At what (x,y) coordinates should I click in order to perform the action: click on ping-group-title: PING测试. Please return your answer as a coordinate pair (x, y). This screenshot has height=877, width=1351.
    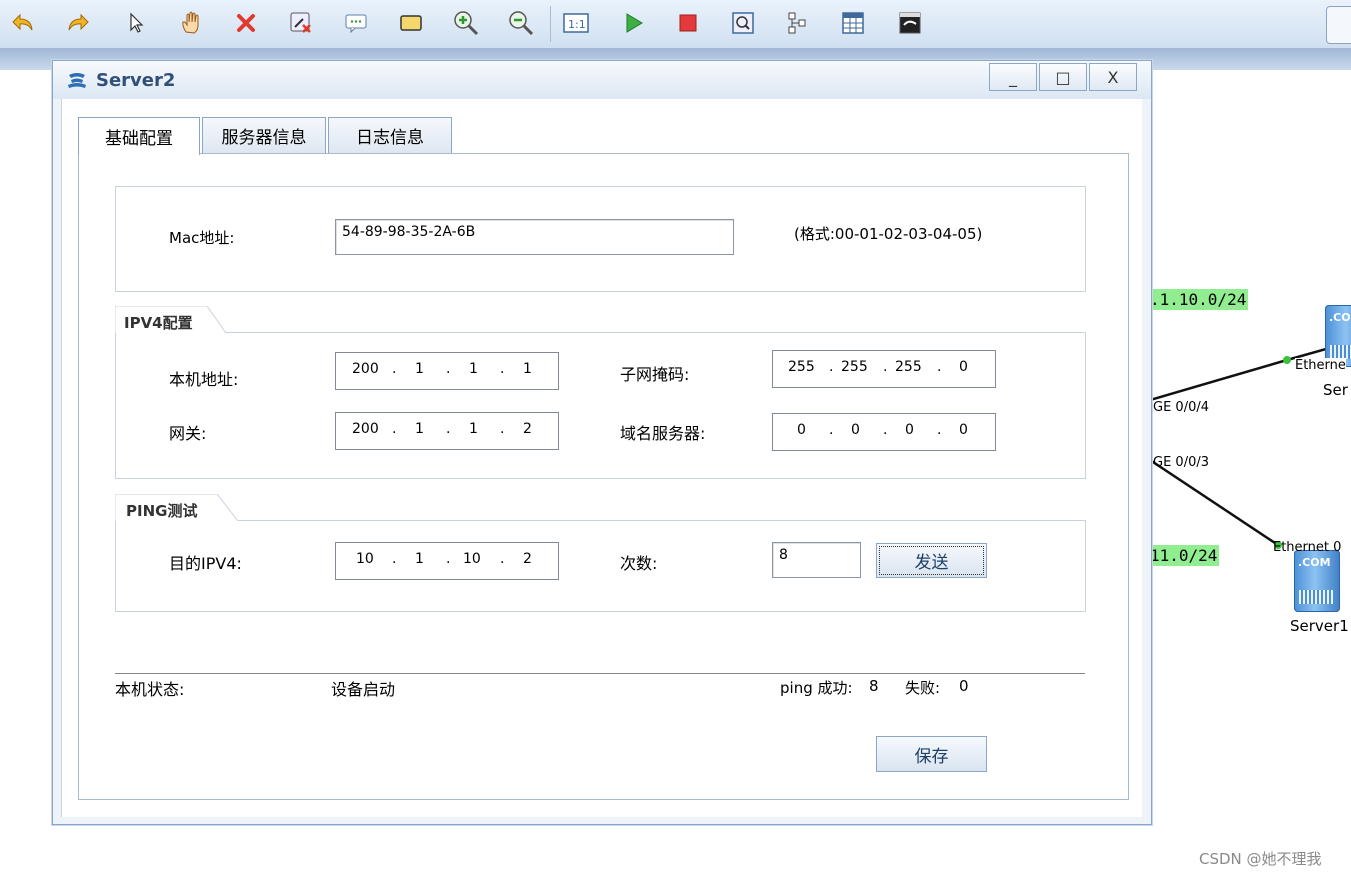
    Looking at the image, I should click on (162, 511).